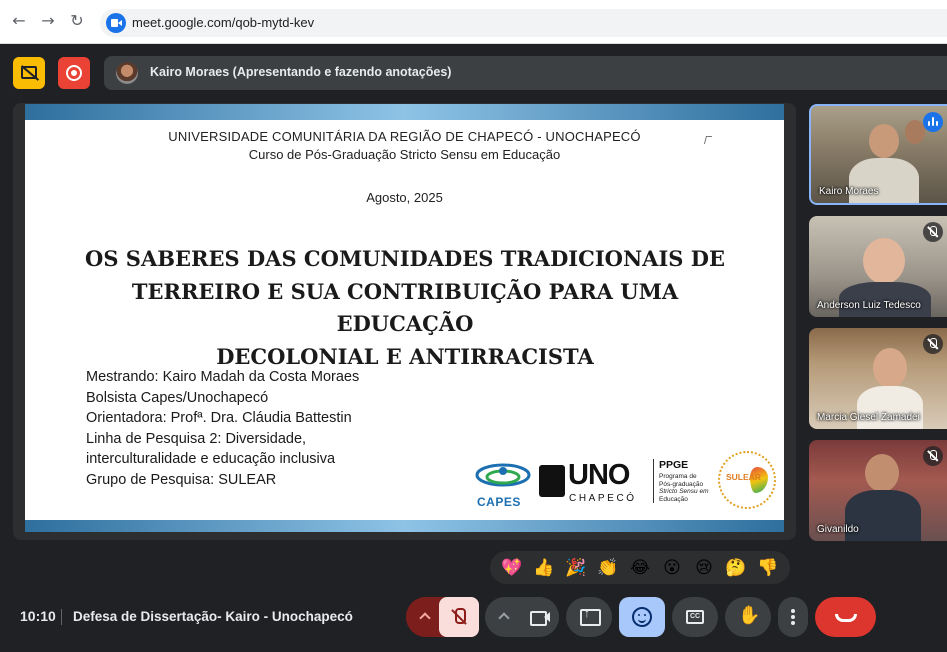 The height and width of the screenshot is (652, 947). I want to click on participant-video-background-person, so click(915, 132).